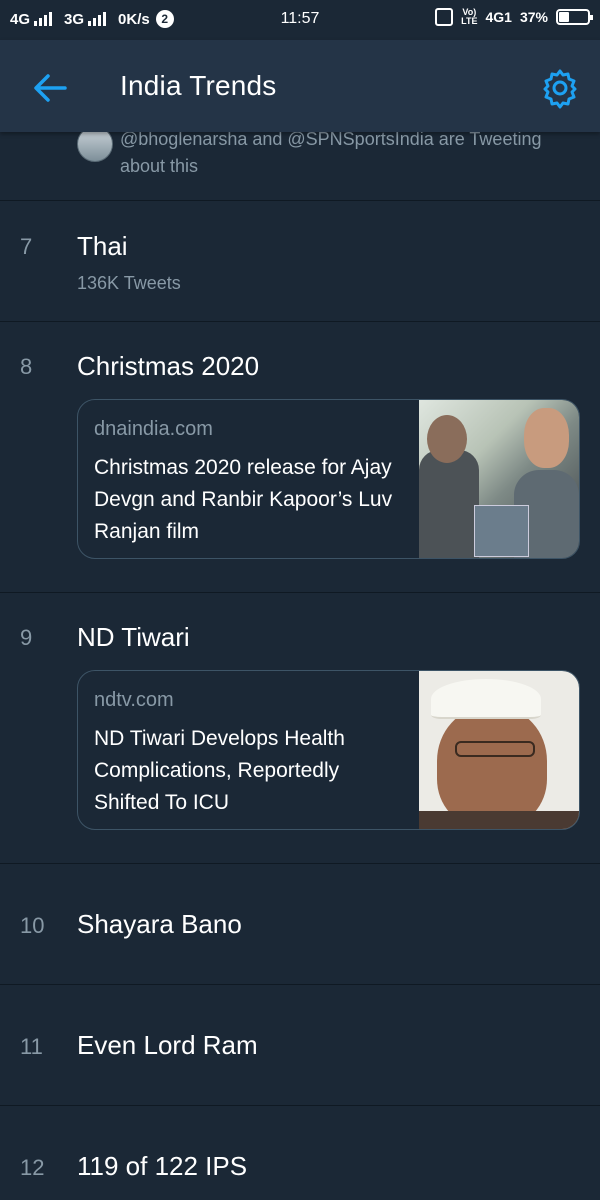  What do you see at coordinates (198, 85) in the screenshot?
I see `page-title: India Trends` at bounding box center [198, 85].